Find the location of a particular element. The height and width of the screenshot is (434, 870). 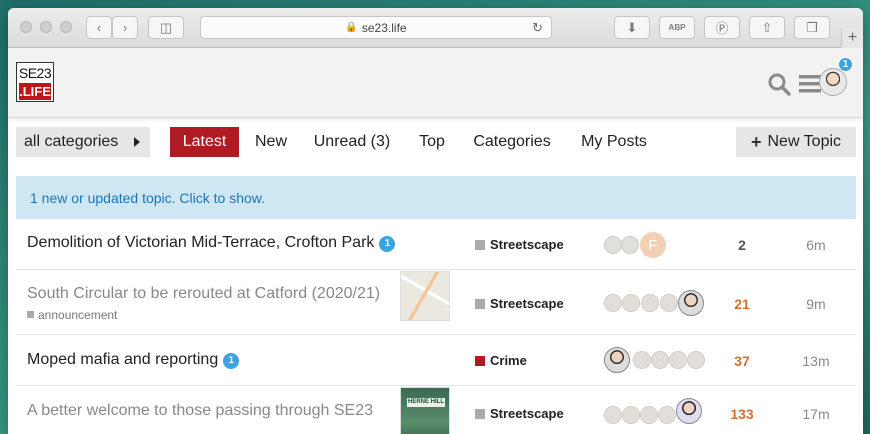

download-icon: ⬇ is located at coordinates (632, 27).